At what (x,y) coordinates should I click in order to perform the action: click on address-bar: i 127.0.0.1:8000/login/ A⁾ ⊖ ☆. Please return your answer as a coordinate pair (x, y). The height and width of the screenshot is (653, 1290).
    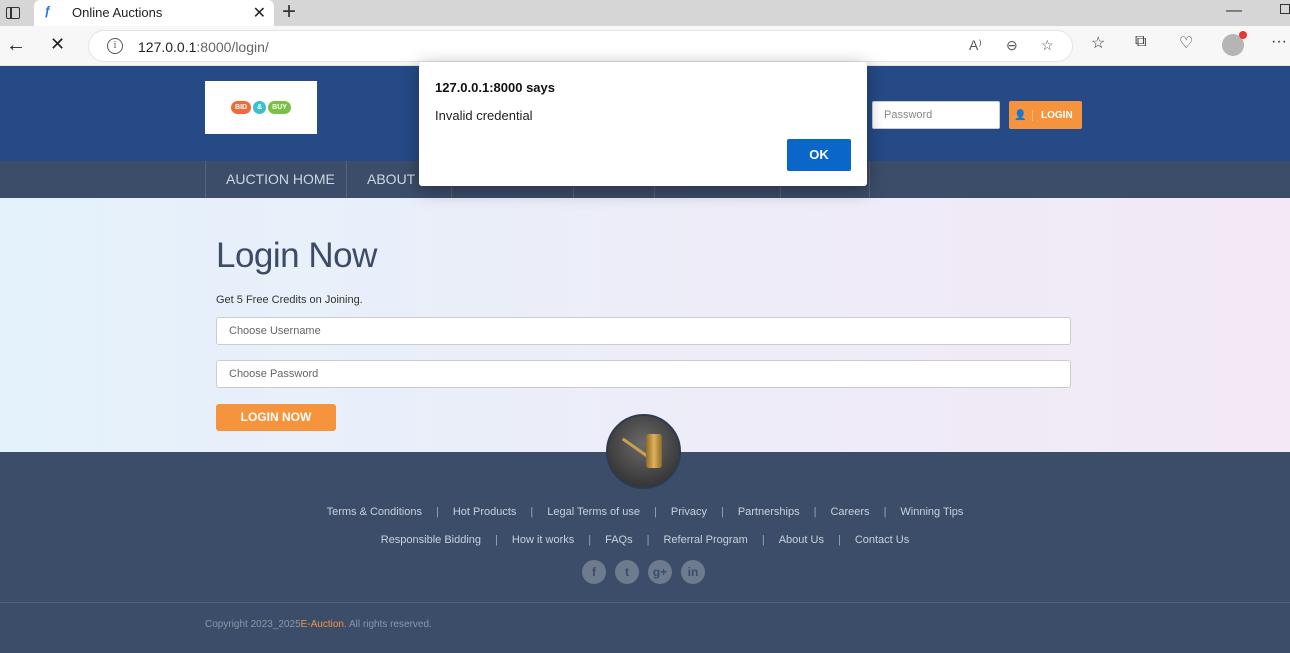
    Looking at the image, I should click on (580, 46).